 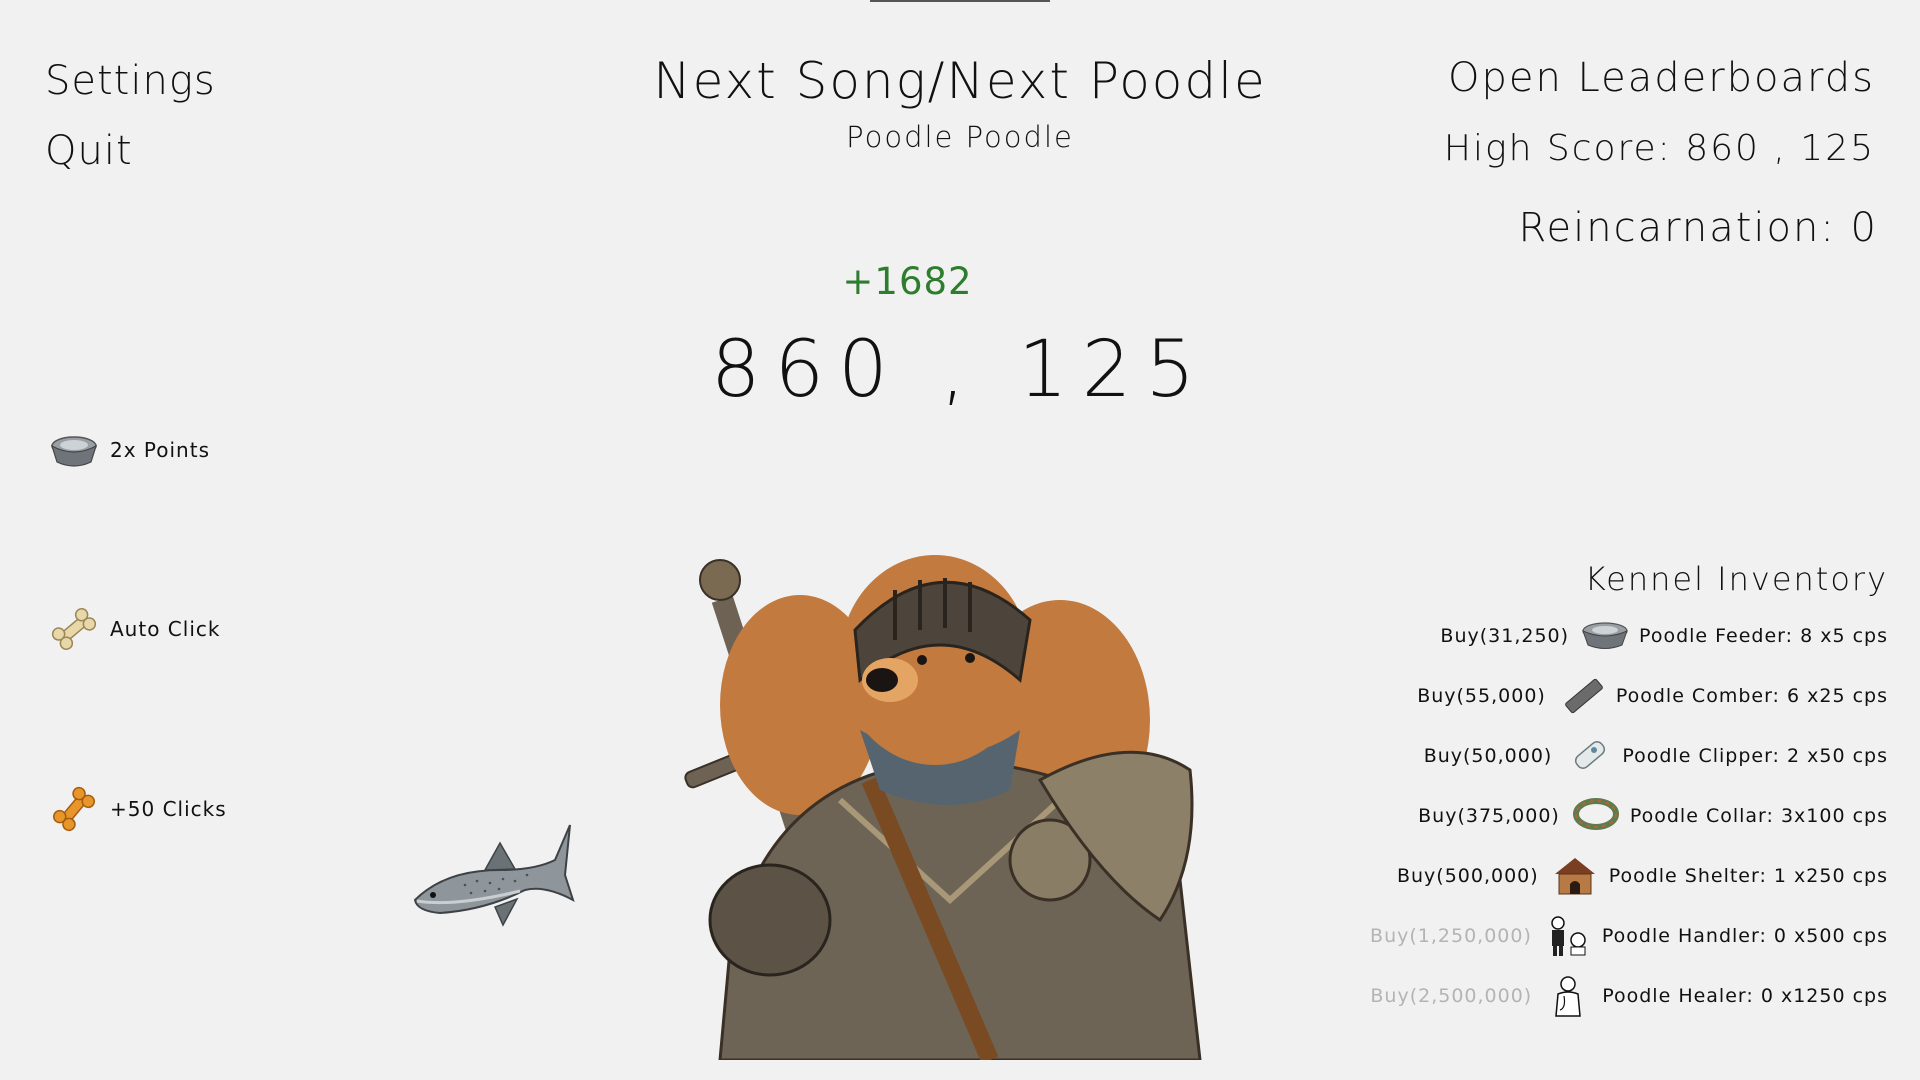 I want to click on powerup-2x-points: 2x Points, so click(x=130, y=450).